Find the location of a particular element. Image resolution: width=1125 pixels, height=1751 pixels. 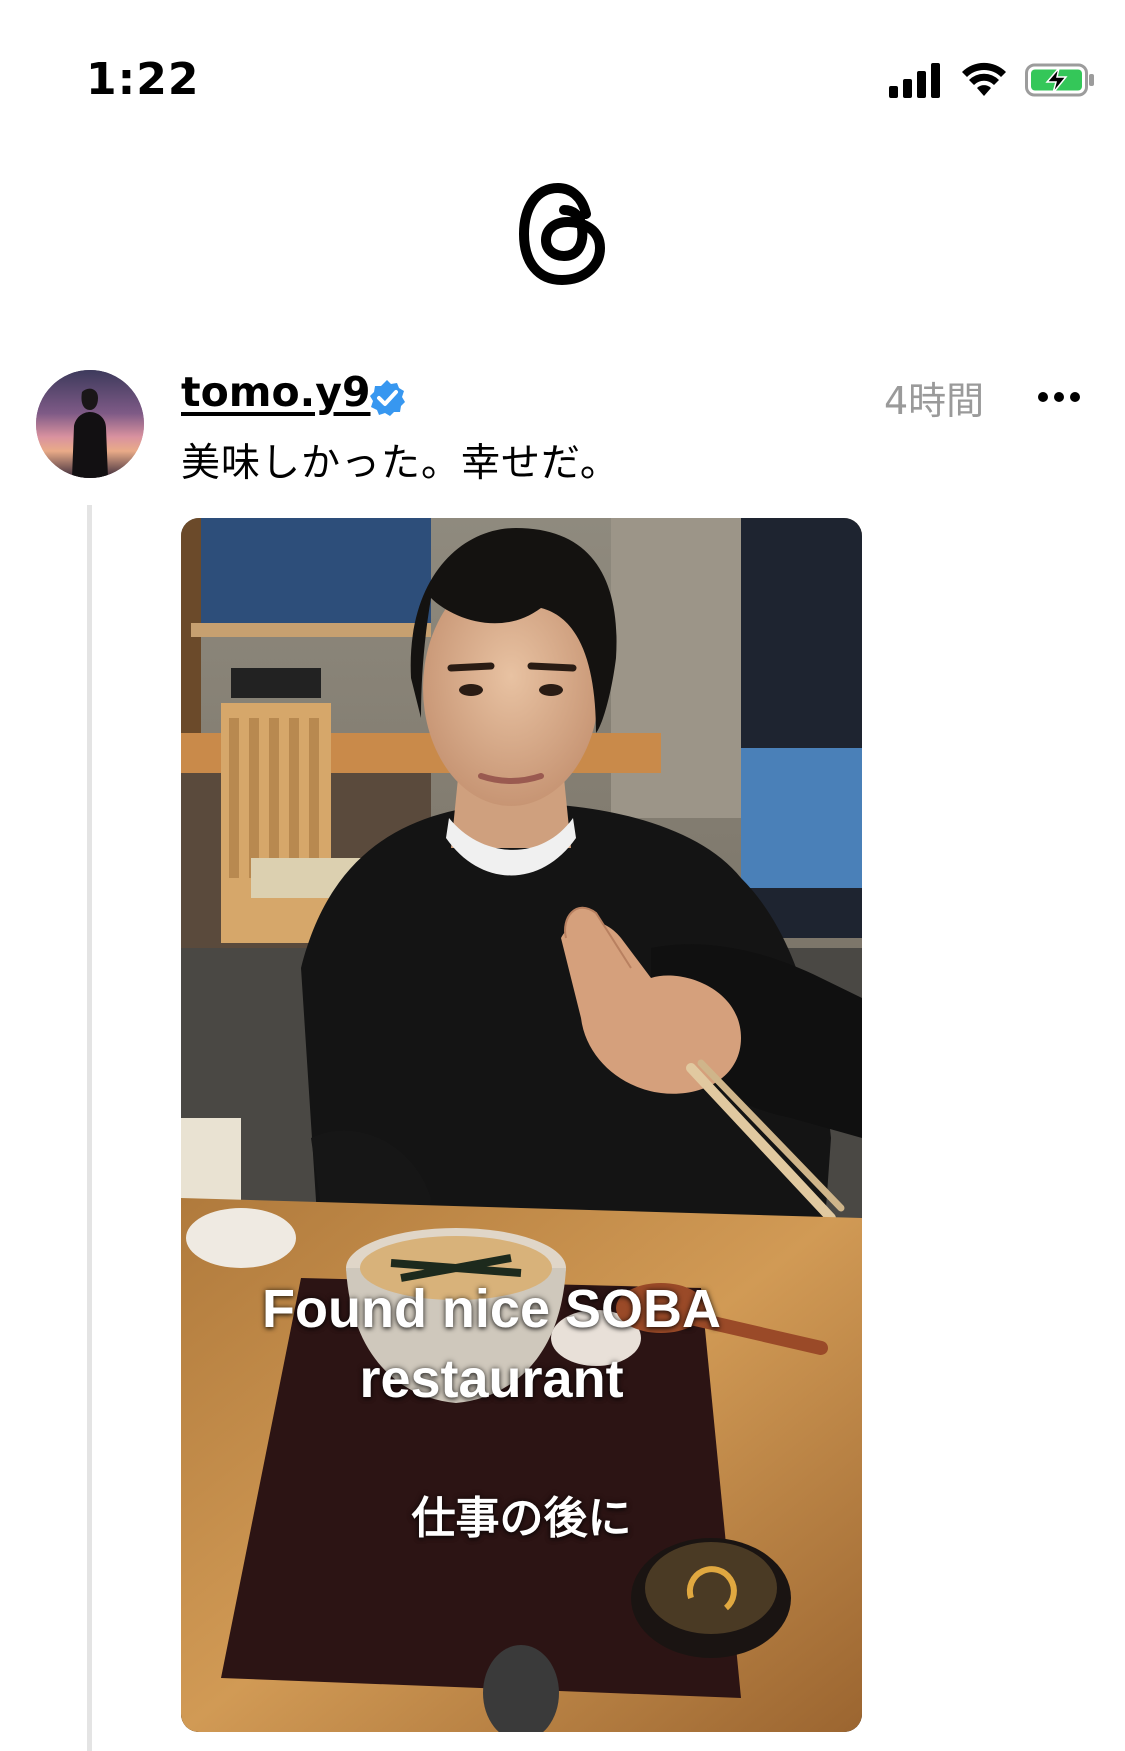

media-caption-line-2: restaurant is located at coordinates (491, 1379).